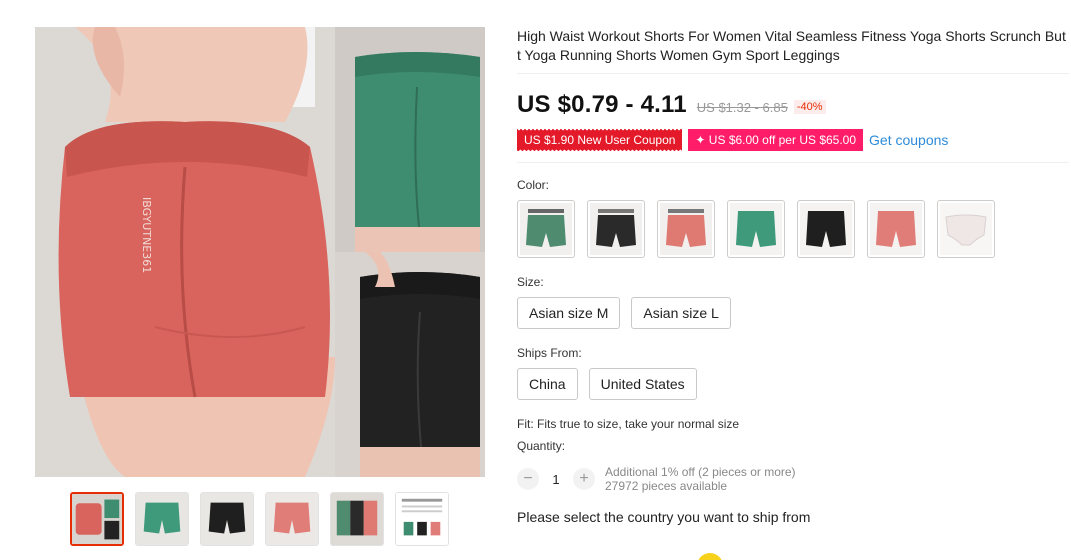 Image resolution: width=1071 pixels, height=560 pixels. I want to click on color-swatch-black-lace, so click(616, 229).